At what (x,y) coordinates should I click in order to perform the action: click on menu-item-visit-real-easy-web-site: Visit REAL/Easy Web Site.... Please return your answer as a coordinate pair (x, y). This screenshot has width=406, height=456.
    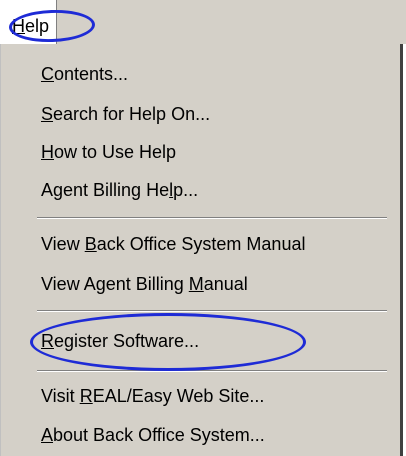
    Looking at the image, I should click on (152, 396).